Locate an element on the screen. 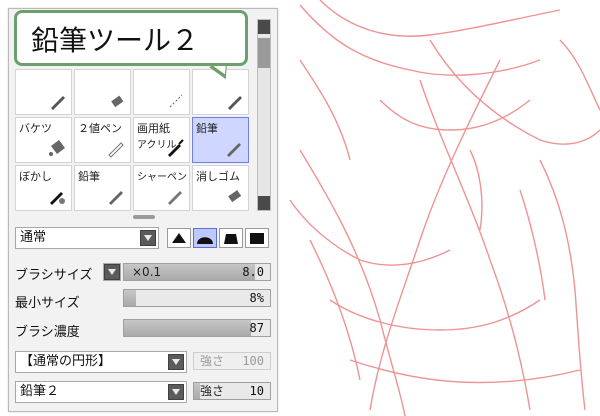  brush-shape-round is located at coordinates (205, 238).